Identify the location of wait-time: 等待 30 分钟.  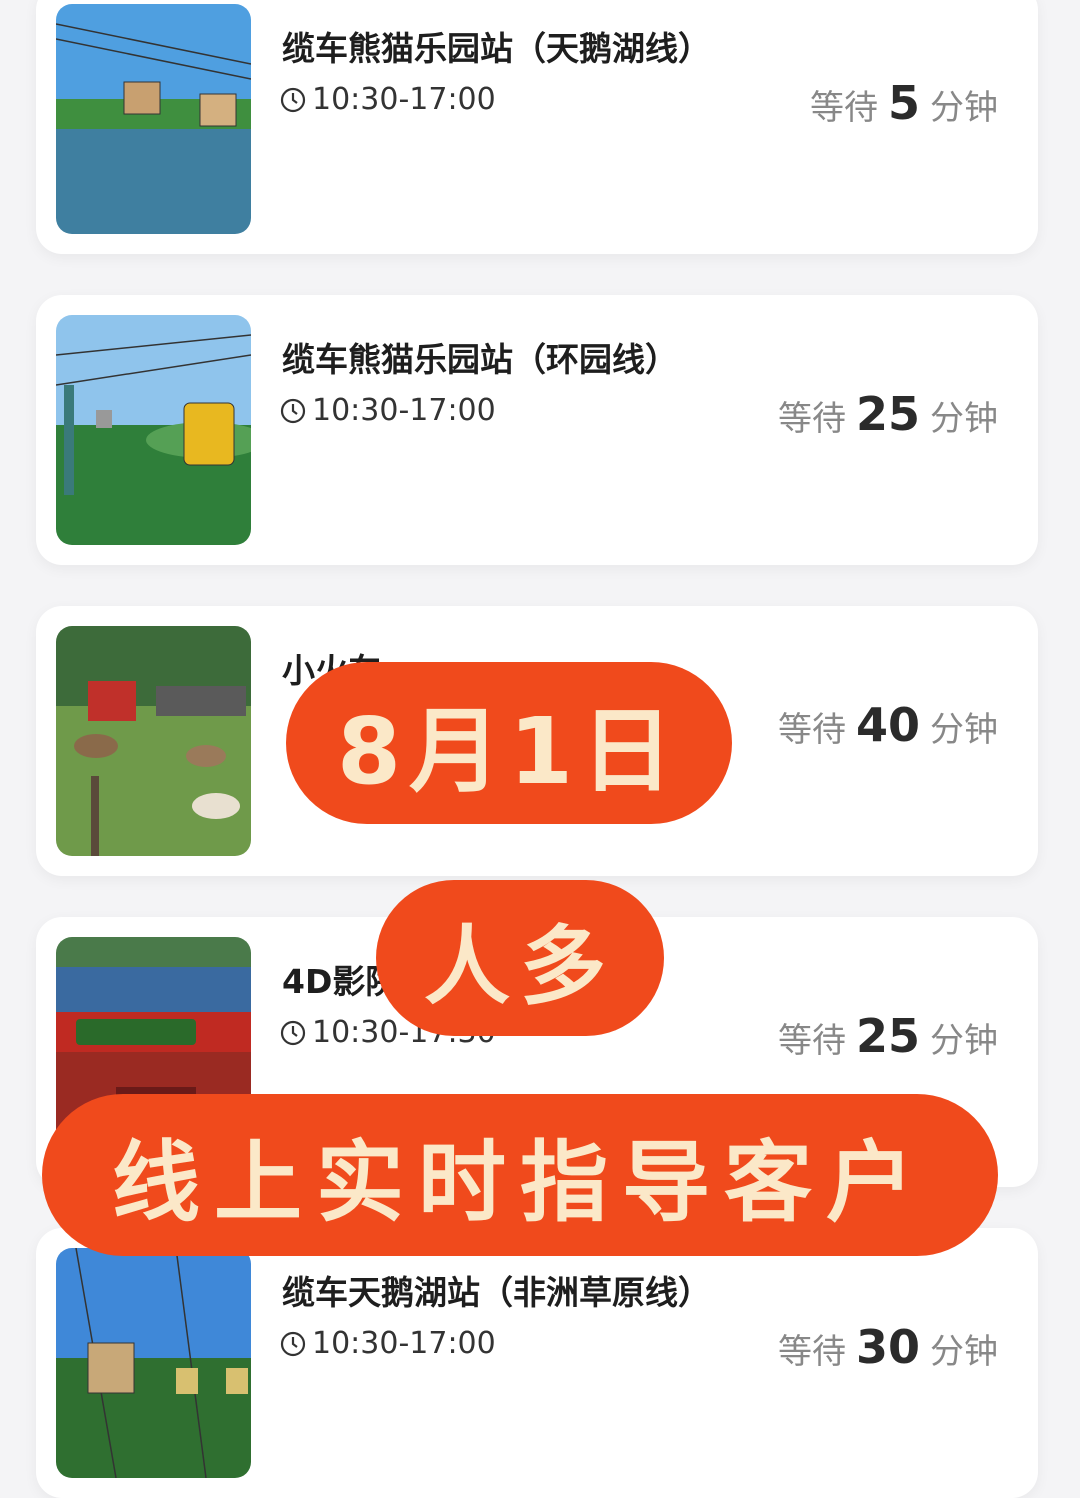
(888, 1347).